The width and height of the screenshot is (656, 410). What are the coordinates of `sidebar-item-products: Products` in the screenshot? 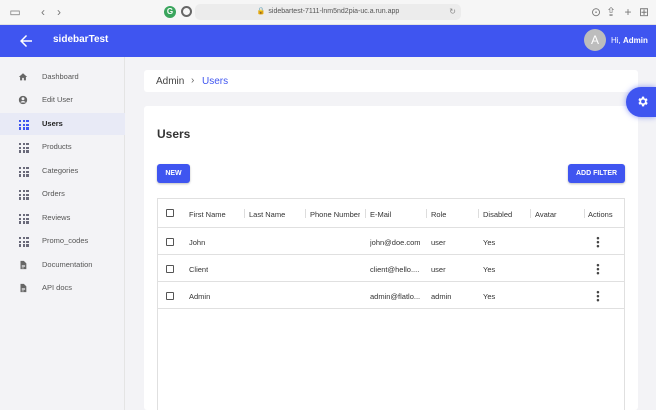 It's located at (62, 147).